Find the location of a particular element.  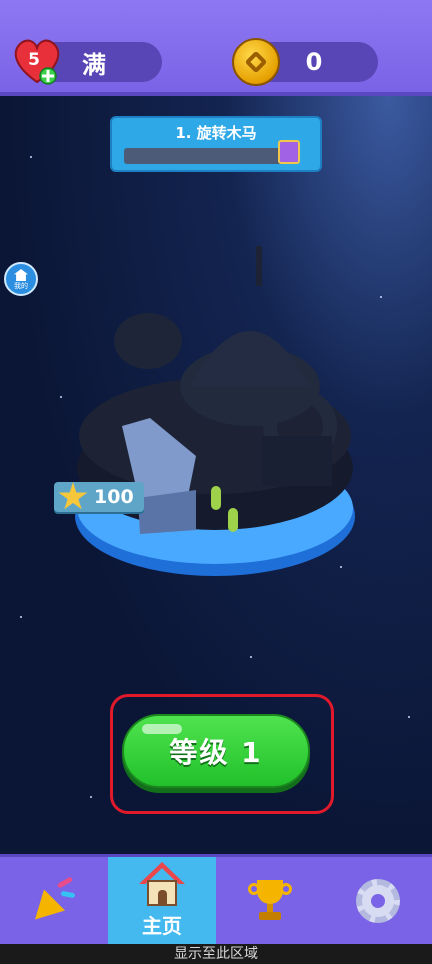

nav-home: 主页 is located at coordinates (162, 900).